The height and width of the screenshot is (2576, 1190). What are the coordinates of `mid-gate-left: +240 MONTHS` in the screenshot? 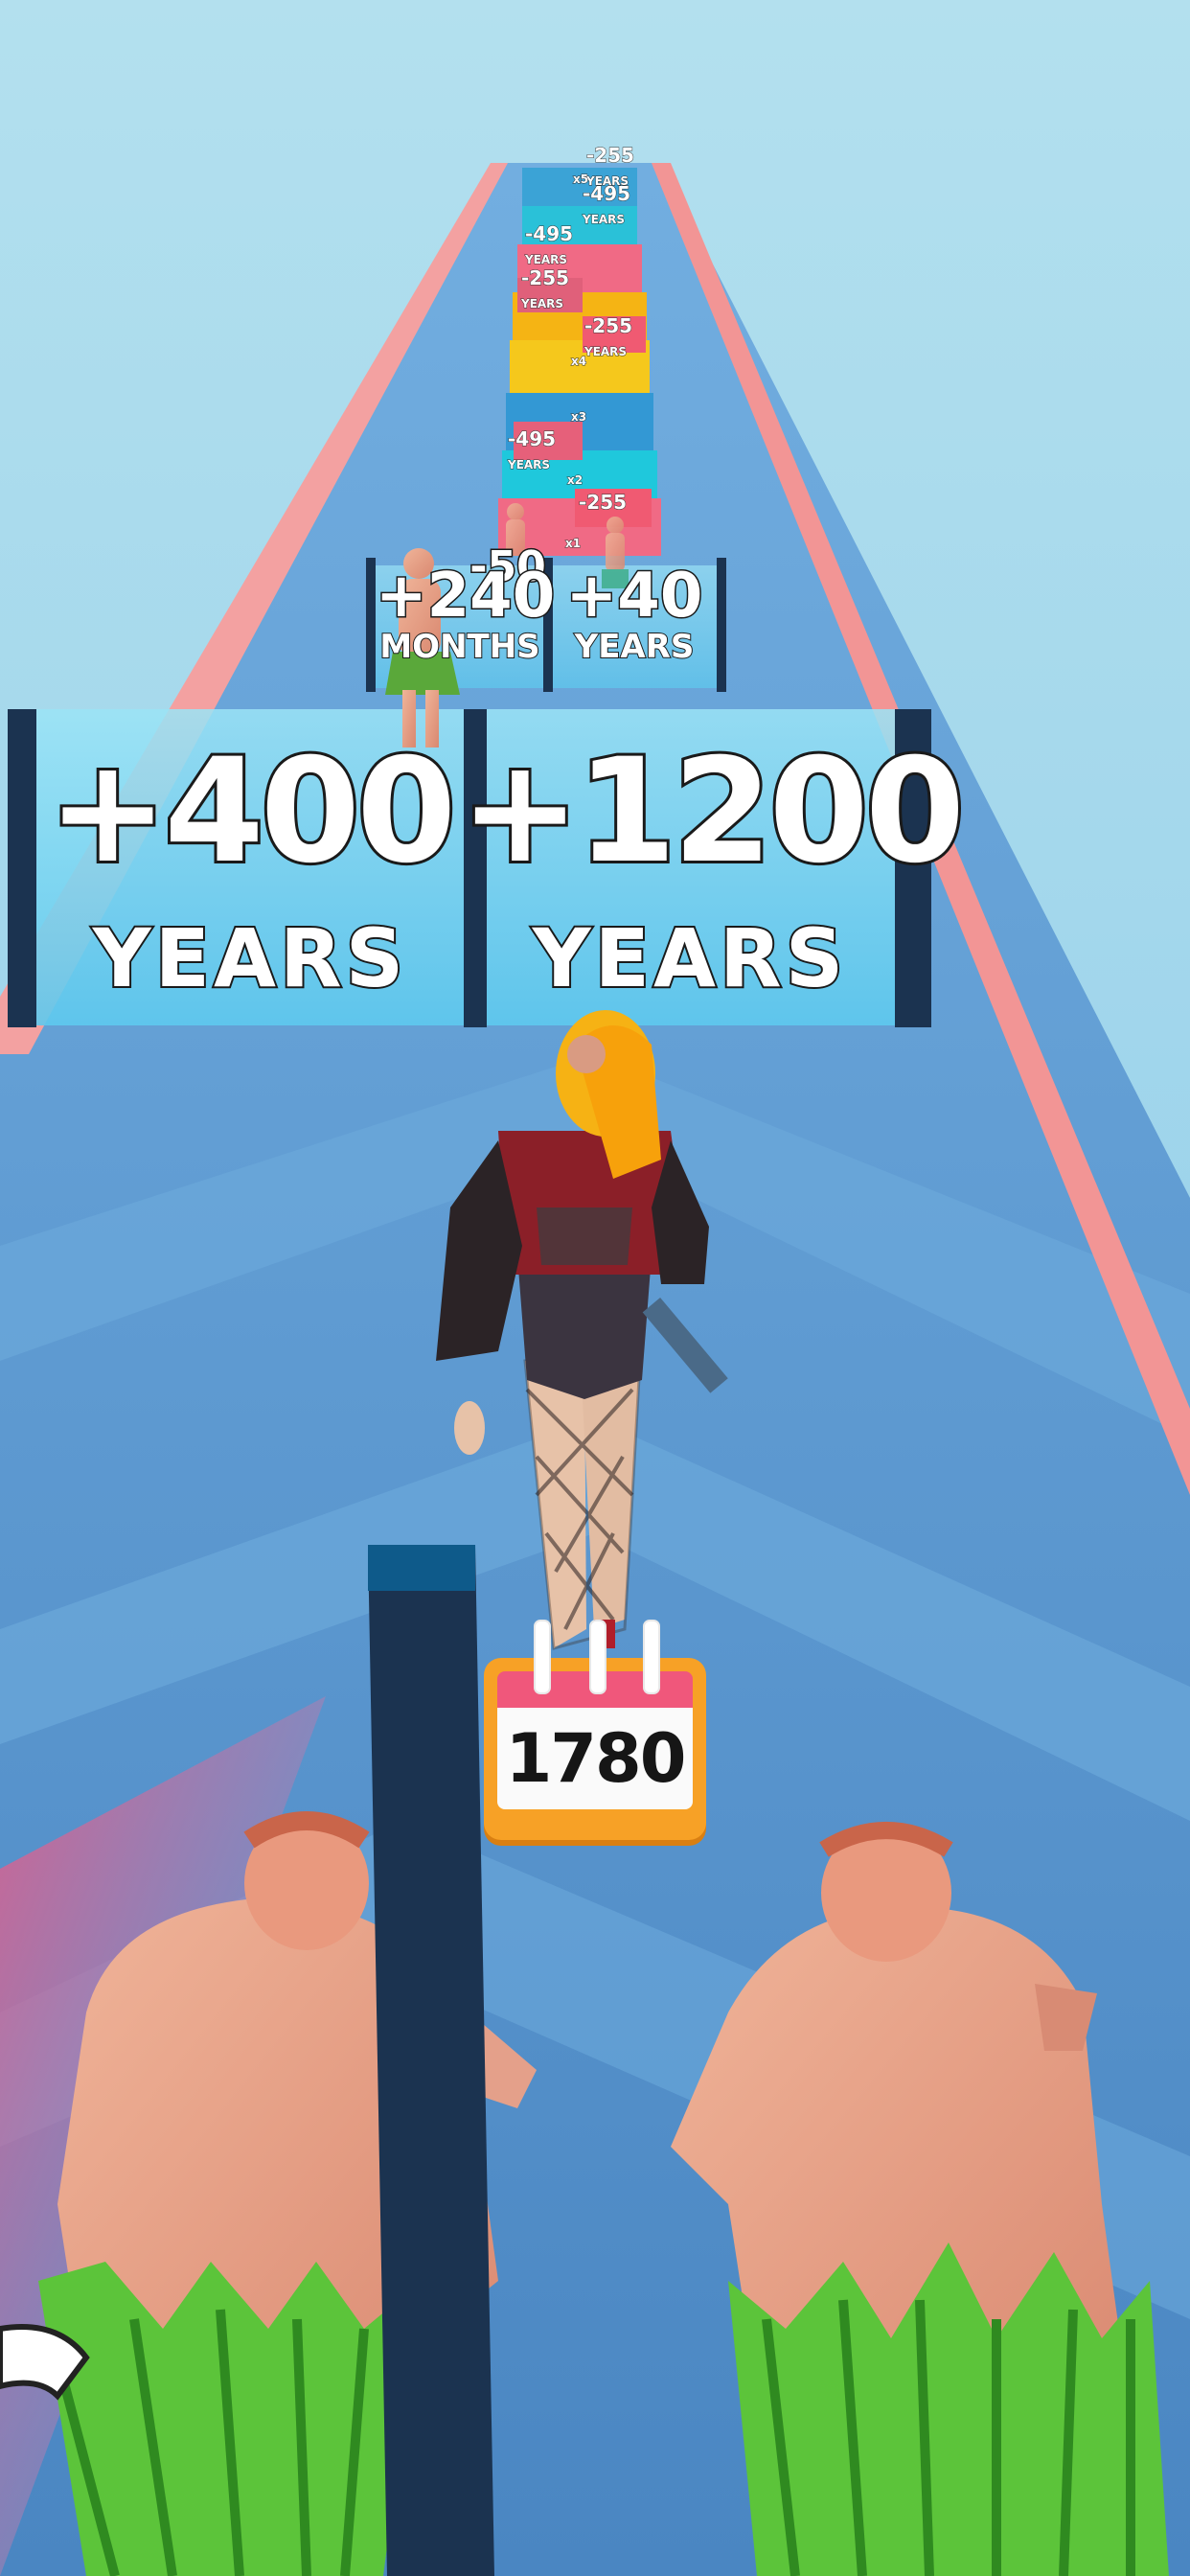 It's located at (466, 613).